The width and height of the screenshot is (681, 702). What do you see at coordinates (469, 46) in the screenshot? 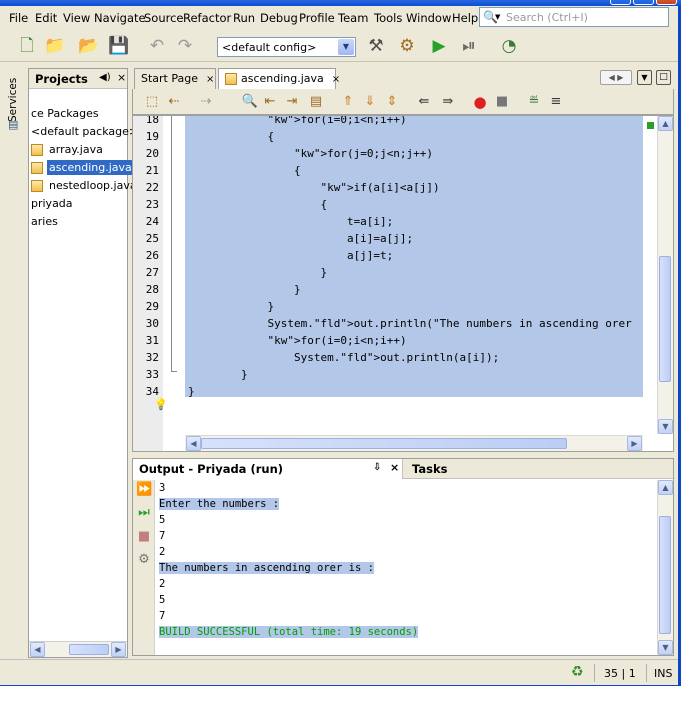
I see `debug-icon: ⏯` at bounding box center [469, 46].